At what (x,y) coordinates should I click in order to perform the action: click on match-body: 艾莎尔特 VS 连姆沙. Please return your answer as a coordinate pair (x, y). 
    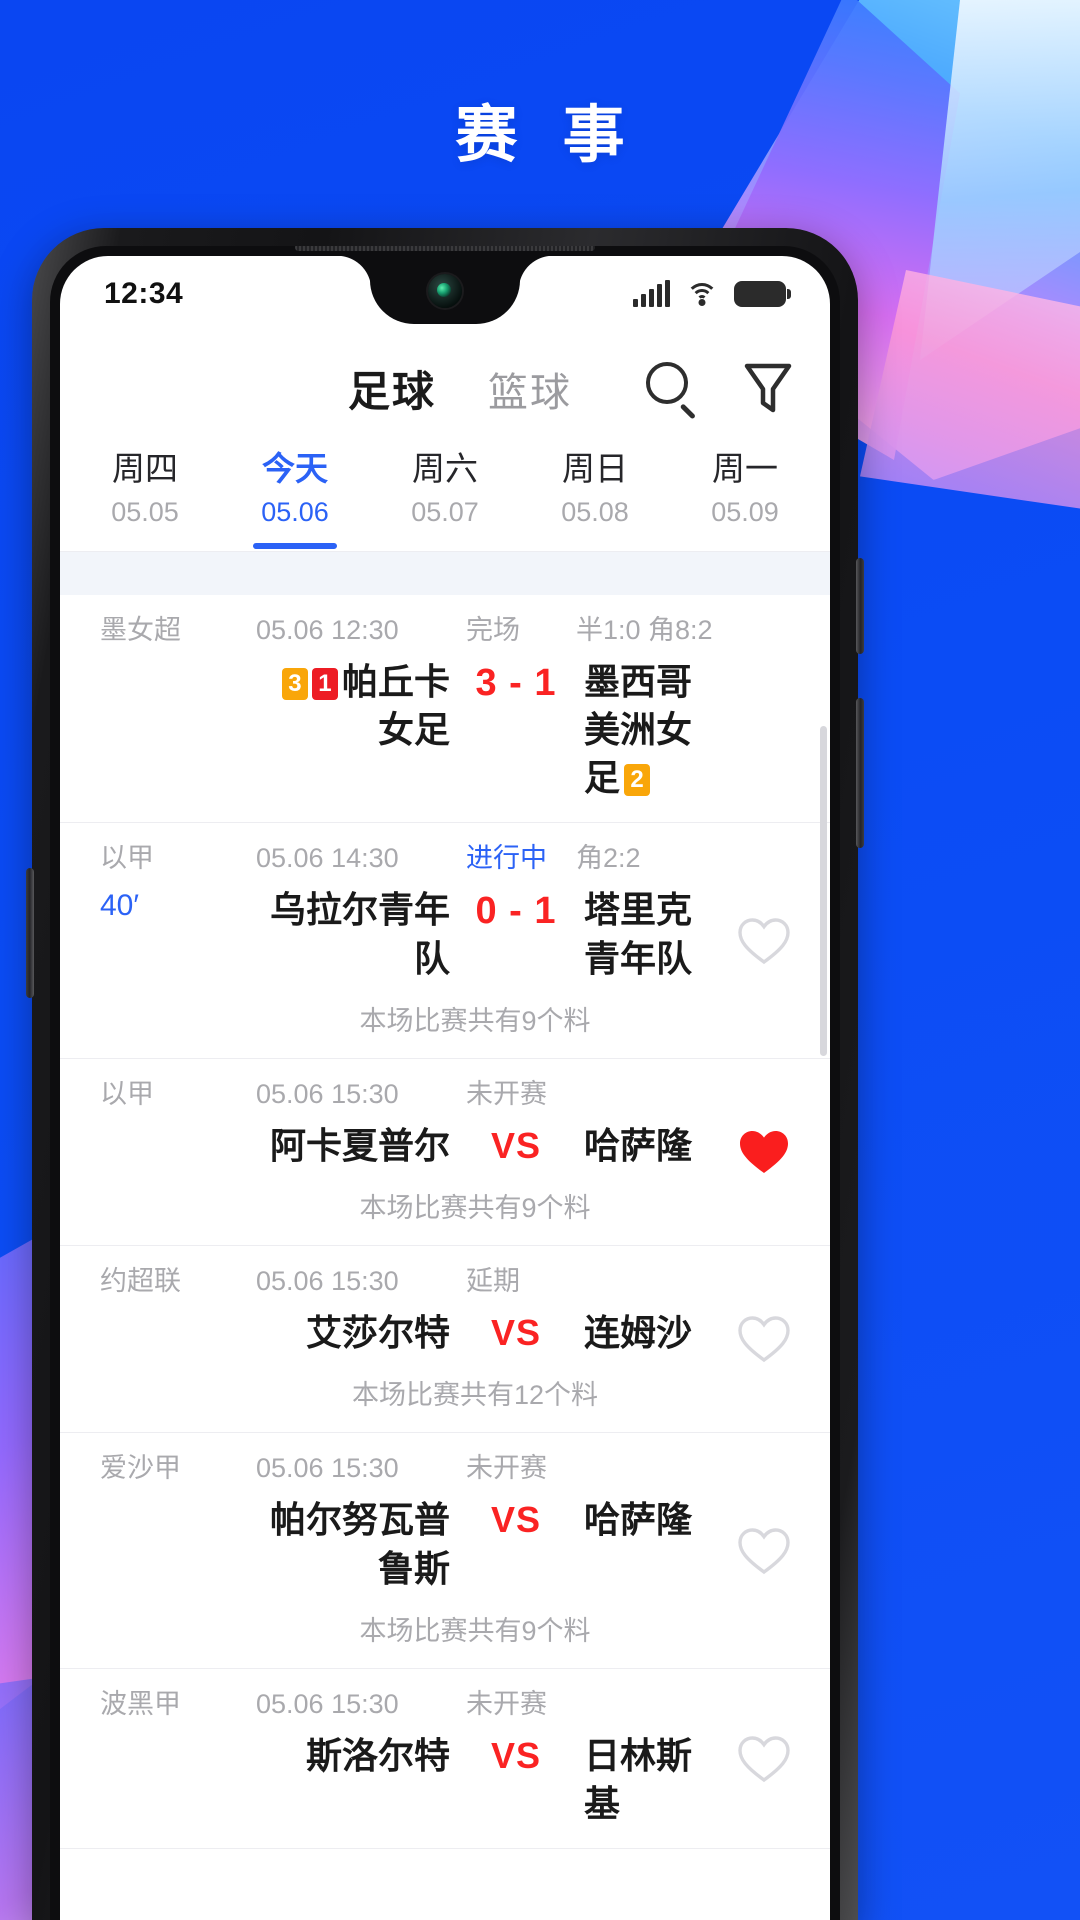
    Looking at the image, I should click on (445, 1333).